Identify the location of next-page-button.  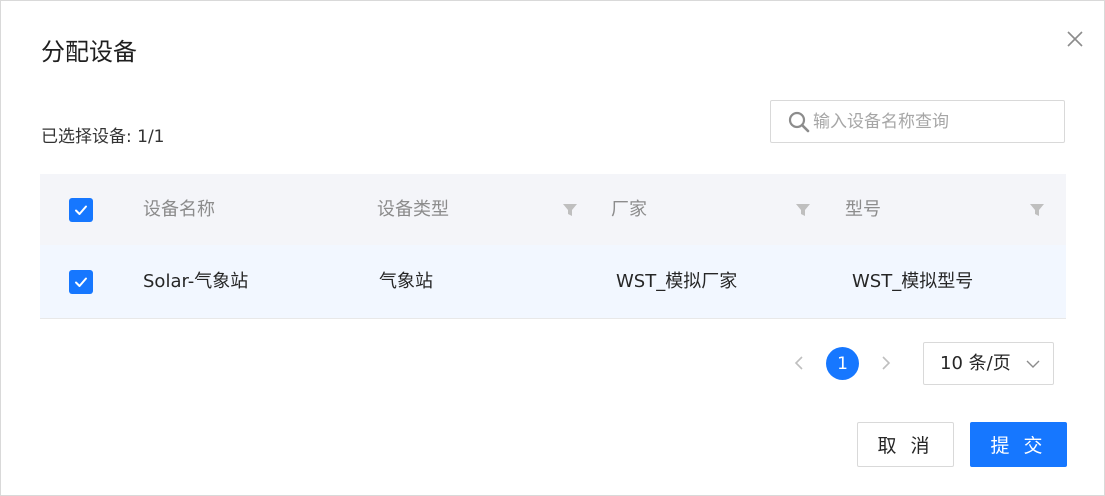
(886, 363).